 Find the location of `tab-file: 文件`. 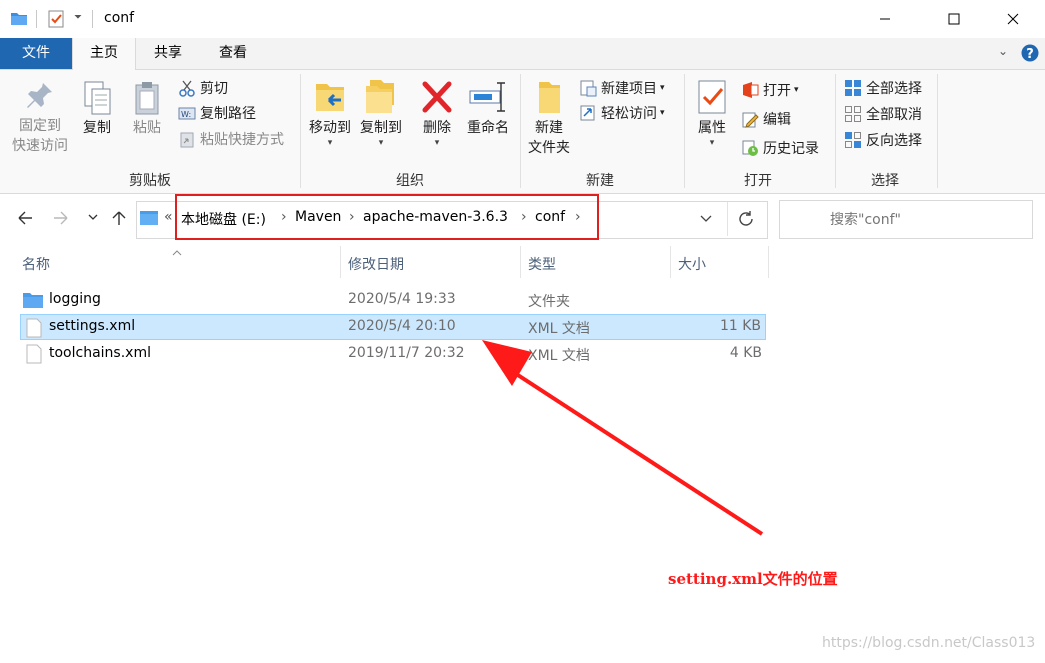

tab-file: 文件 is located at coordinates (36, 53).